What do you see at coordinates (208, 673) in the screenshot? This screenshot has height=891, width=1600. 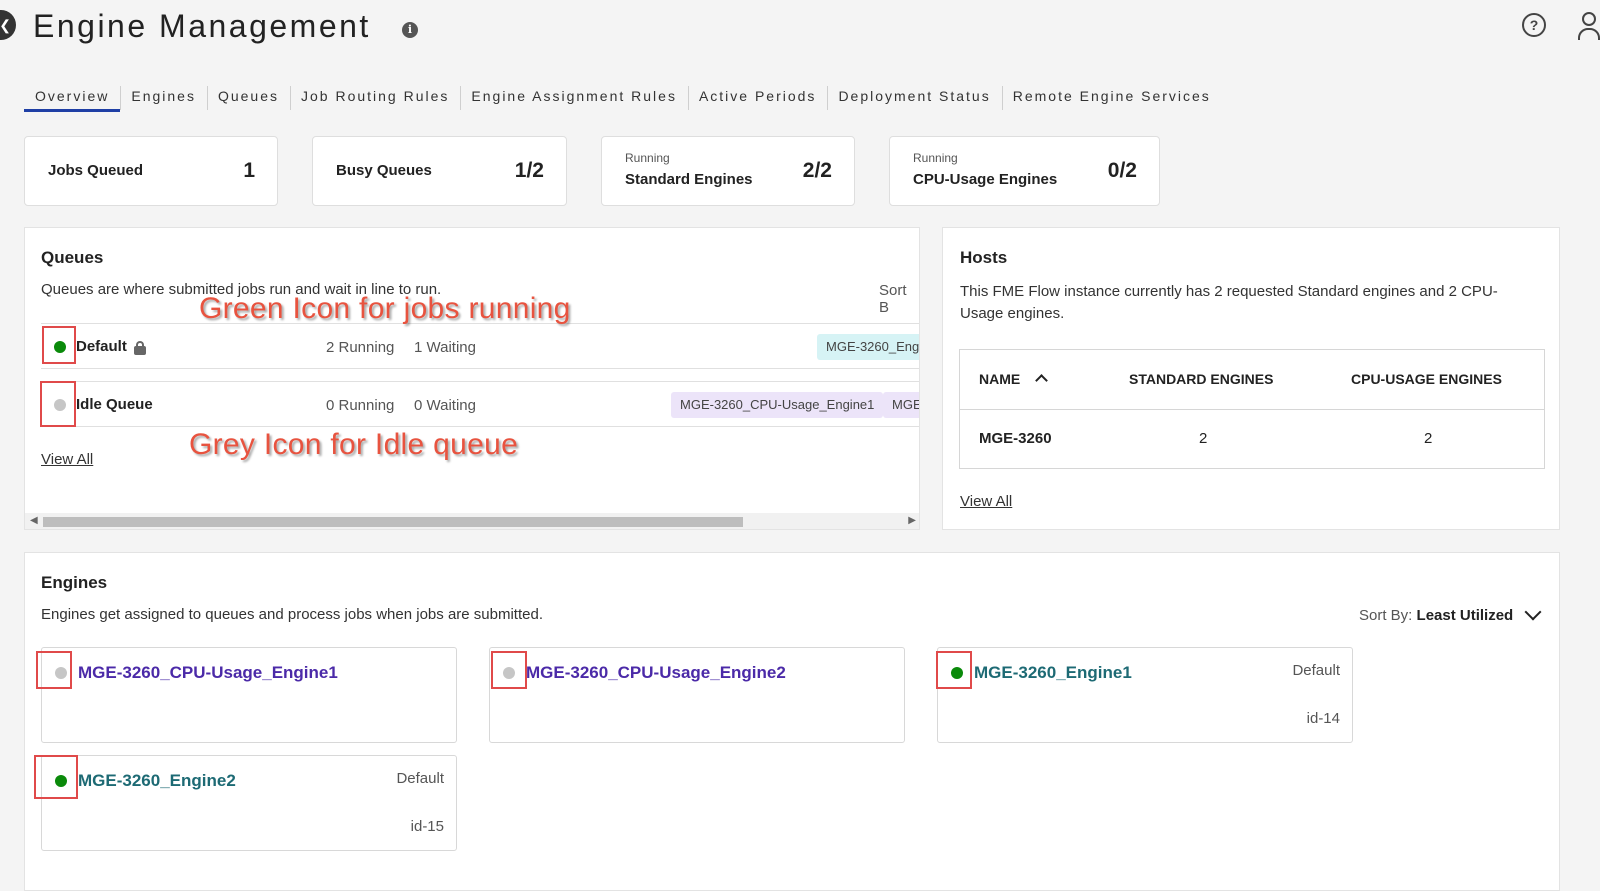 I see `engine-name-link: MGE-3260_CPU-Usage_Engine1` at bounding box center [208, 673].